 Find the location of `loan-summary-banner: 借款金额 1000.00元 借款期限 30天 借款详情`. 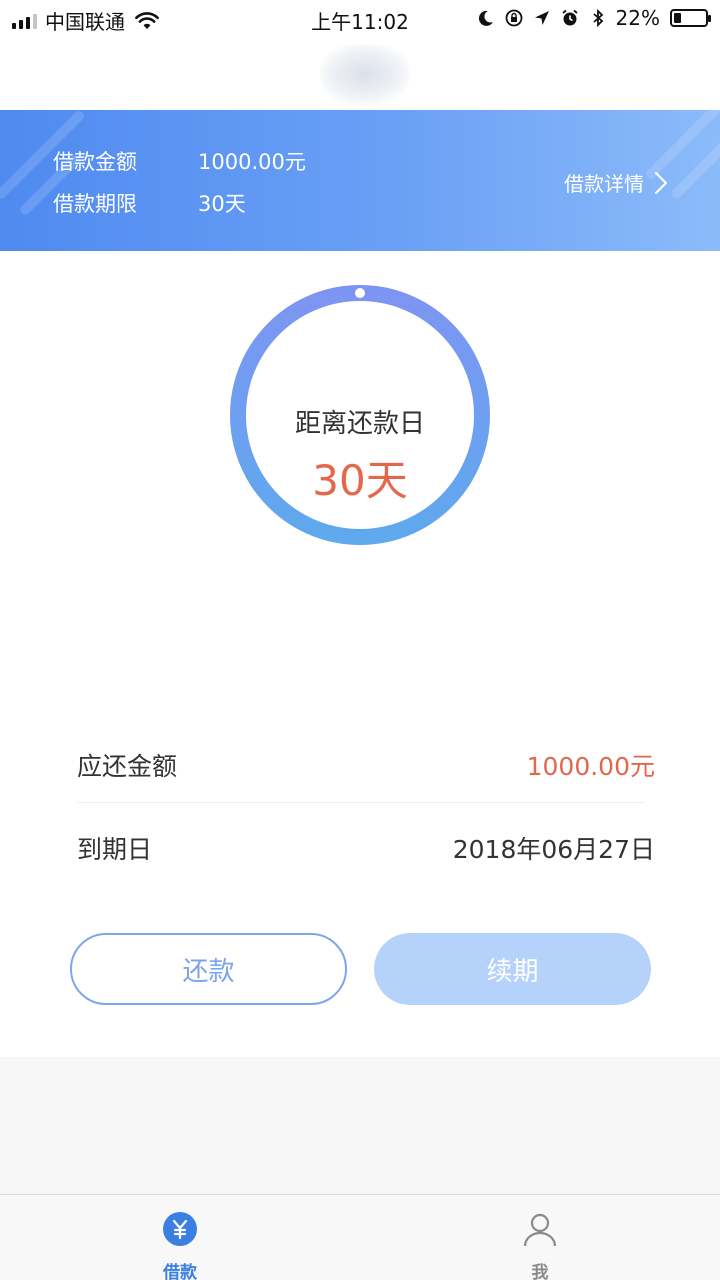

loan-summary-banner: 借款金额 1000.00元 借款期限 30天 借款详情 is located at coordinates (360, 180).